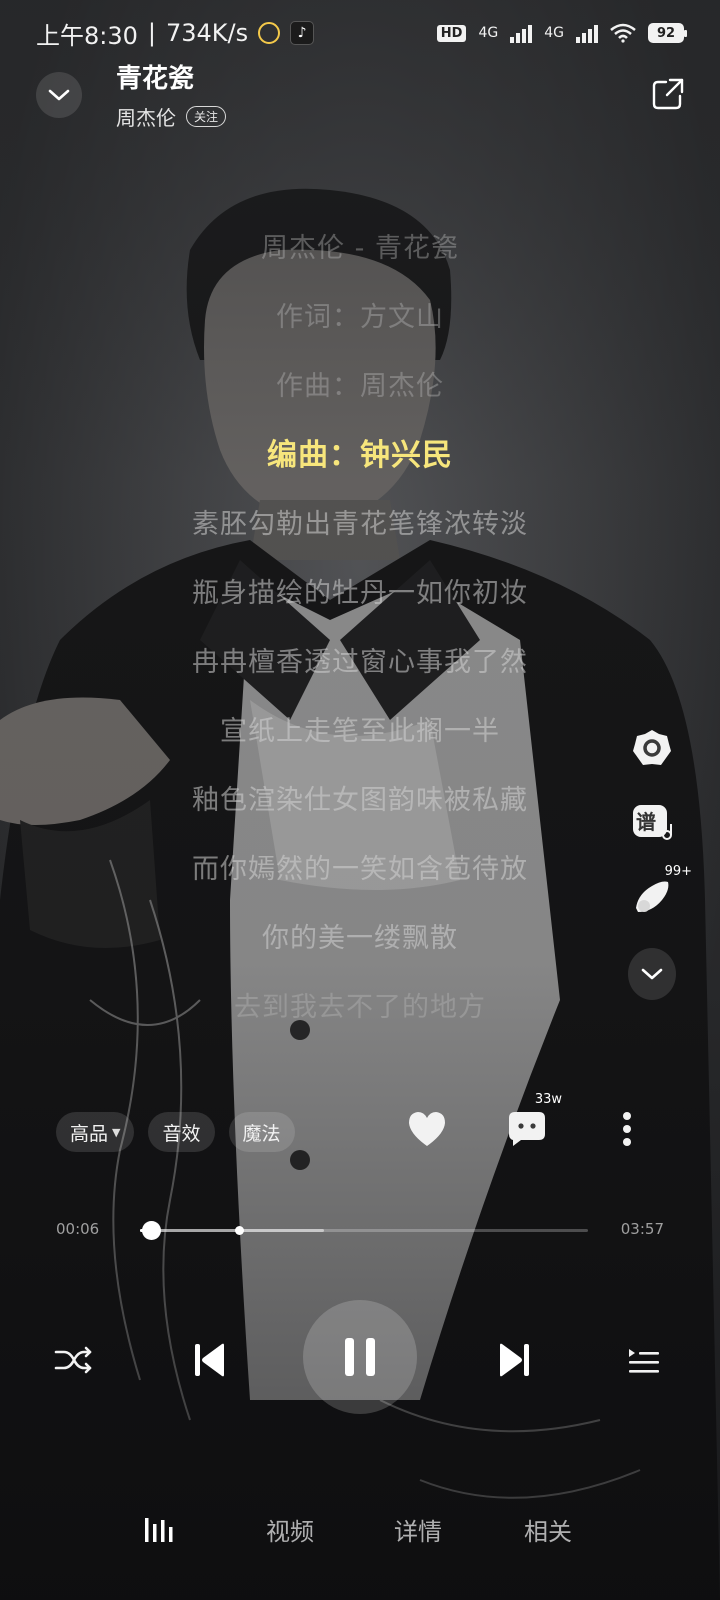 This screenshot has height=1600, width=720. What do you see at coordinates (152, 1230) in the screenshot?
I see `progress-thumb` at bounding box center [152, 1230].